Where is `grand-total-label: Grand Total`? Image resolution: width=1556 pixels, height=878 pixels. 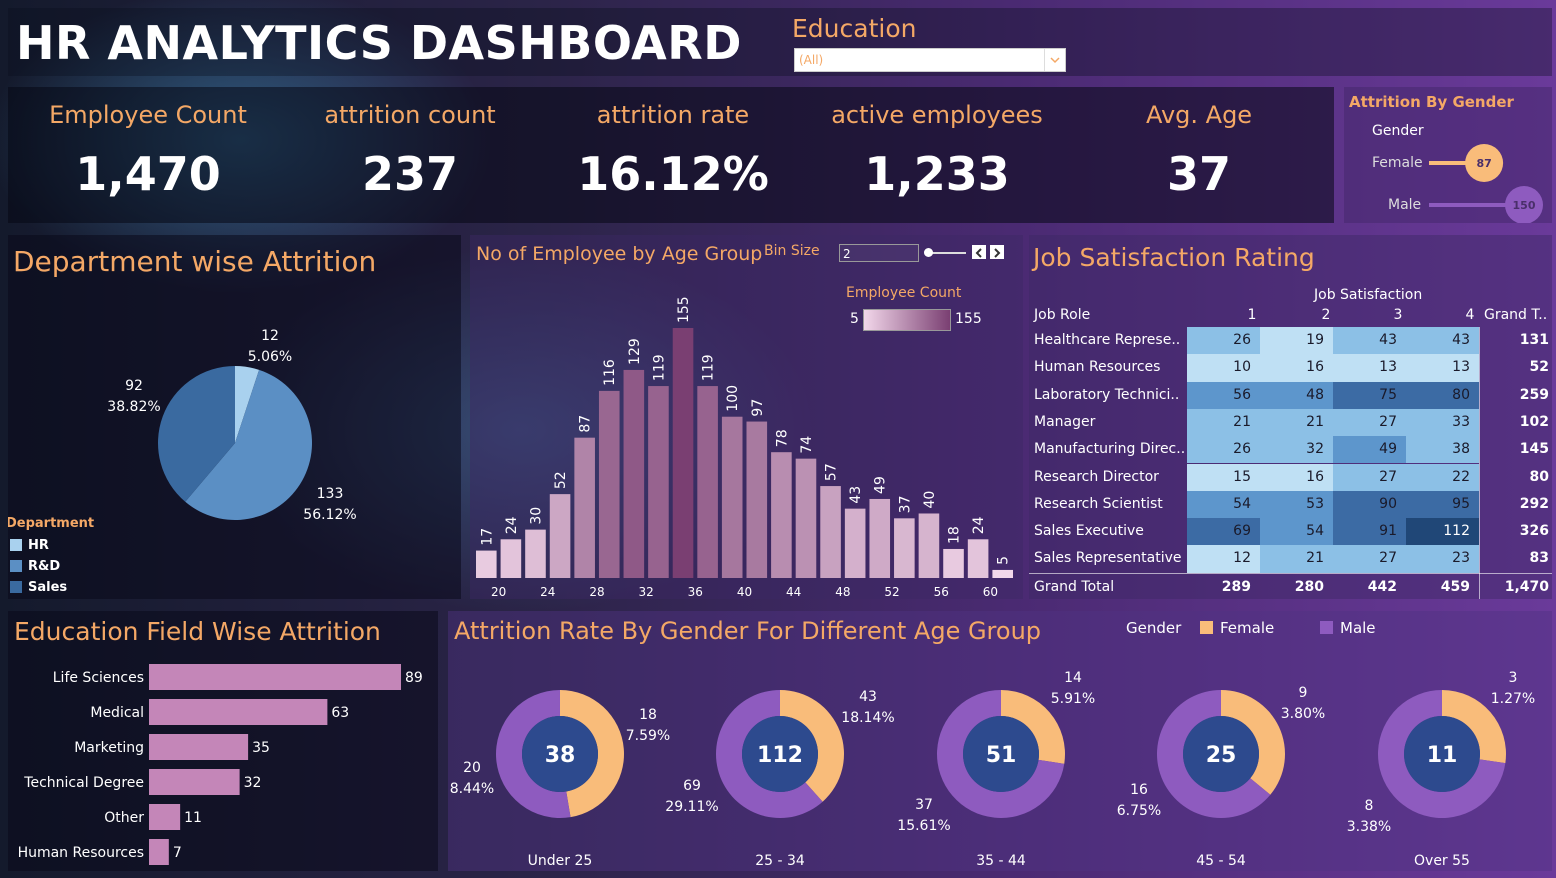
grand-total-label: Grand Total is located at coordinates (1074, 586).